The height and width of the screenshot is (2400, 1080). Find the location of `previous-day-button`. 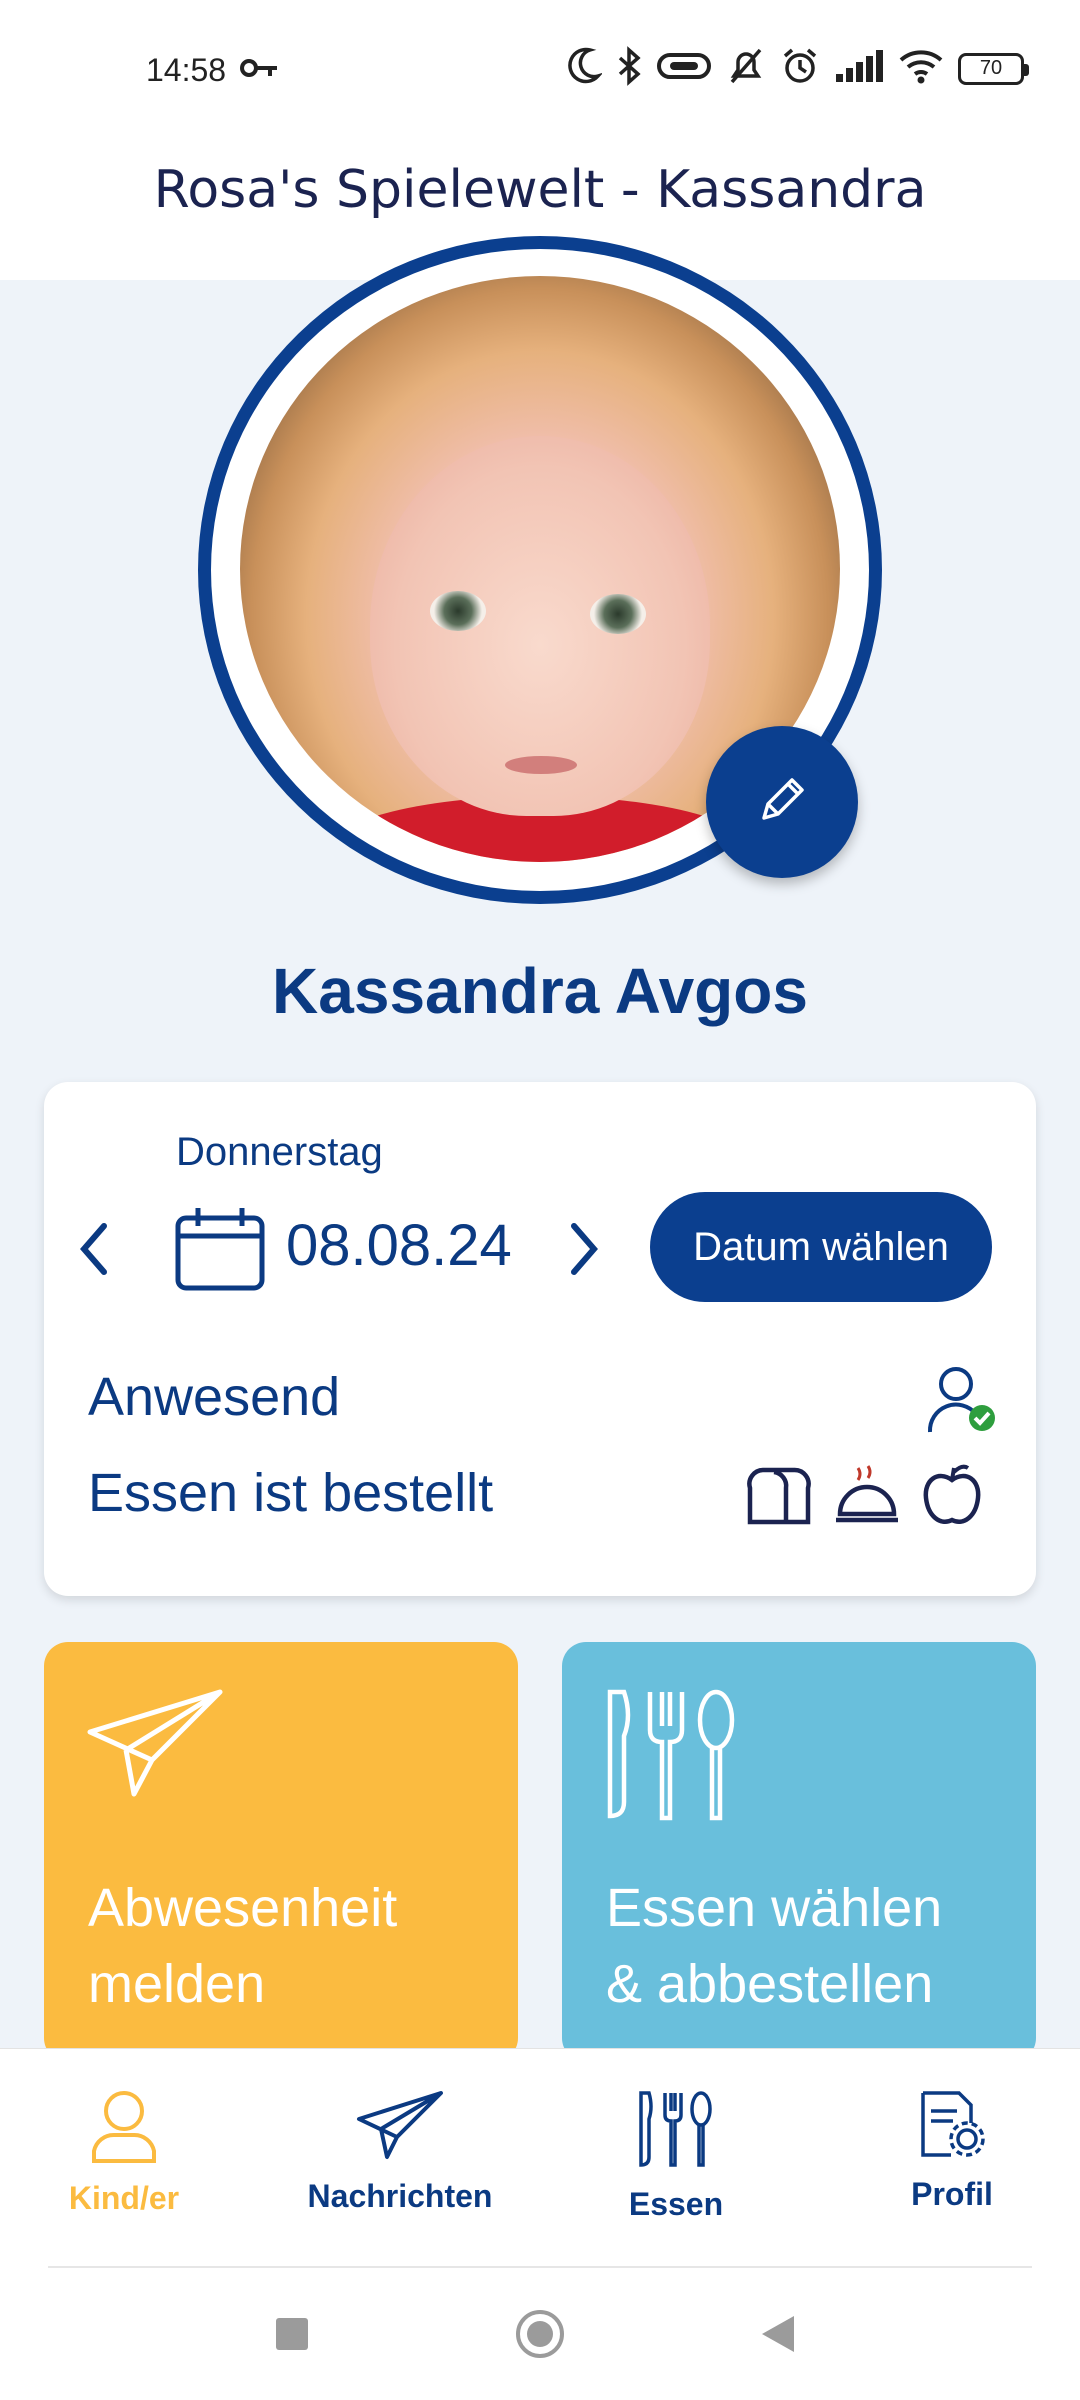

previous-day-button is located at coordinates (94, 1251).